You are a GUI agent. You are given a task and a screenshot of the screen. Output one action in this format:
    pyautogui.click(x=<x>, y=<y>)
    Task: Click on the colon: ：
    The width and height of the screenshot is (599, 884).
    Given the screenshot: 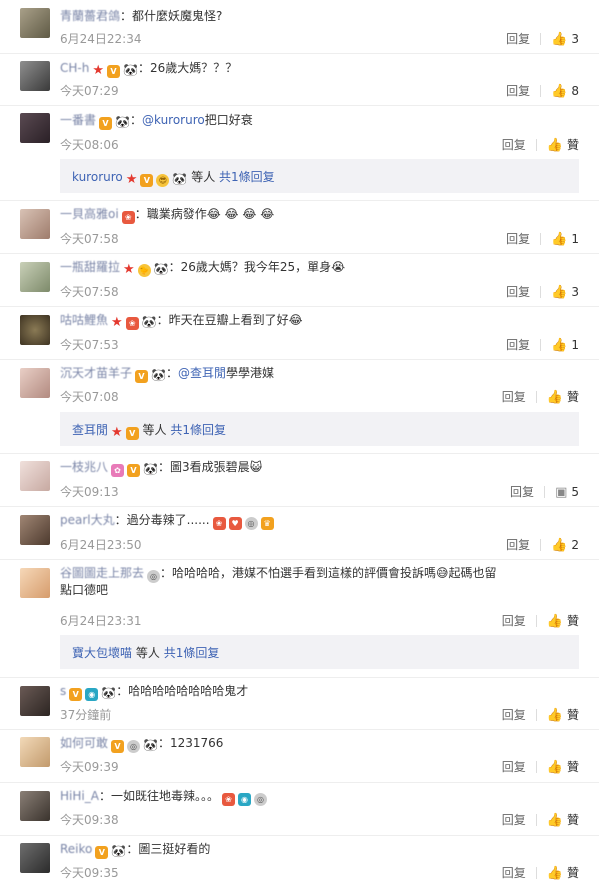 What is the action you would take?
    pyautogui.click(x=163, y=467)
    